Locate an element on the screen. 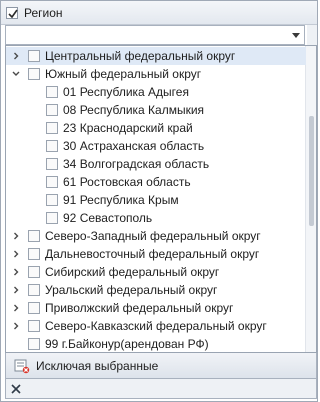 This screenshot has height=402, width=320. region-name: Республика Адыгея is located at coordinates (134, 92).